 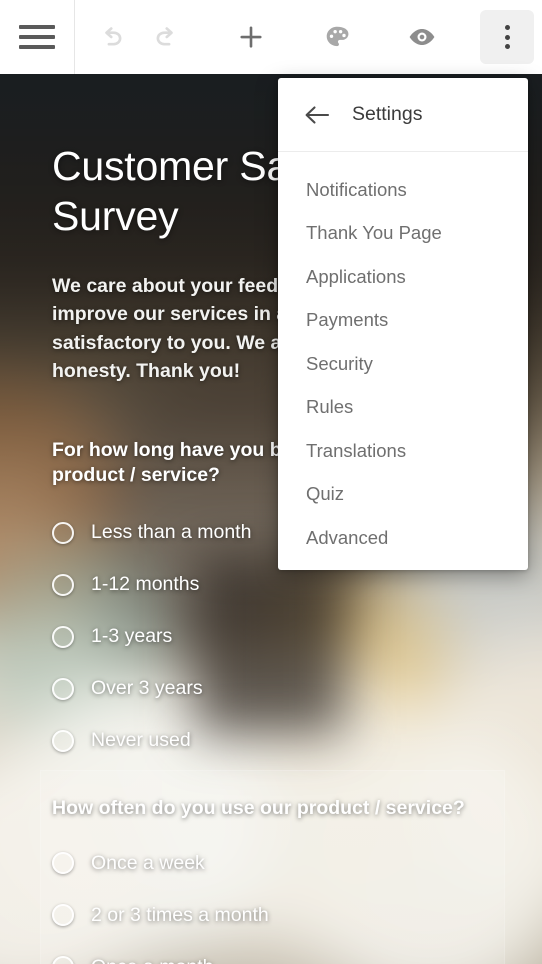 I want to click on settings-item-rules: Rules, so click(x=403, y=408).